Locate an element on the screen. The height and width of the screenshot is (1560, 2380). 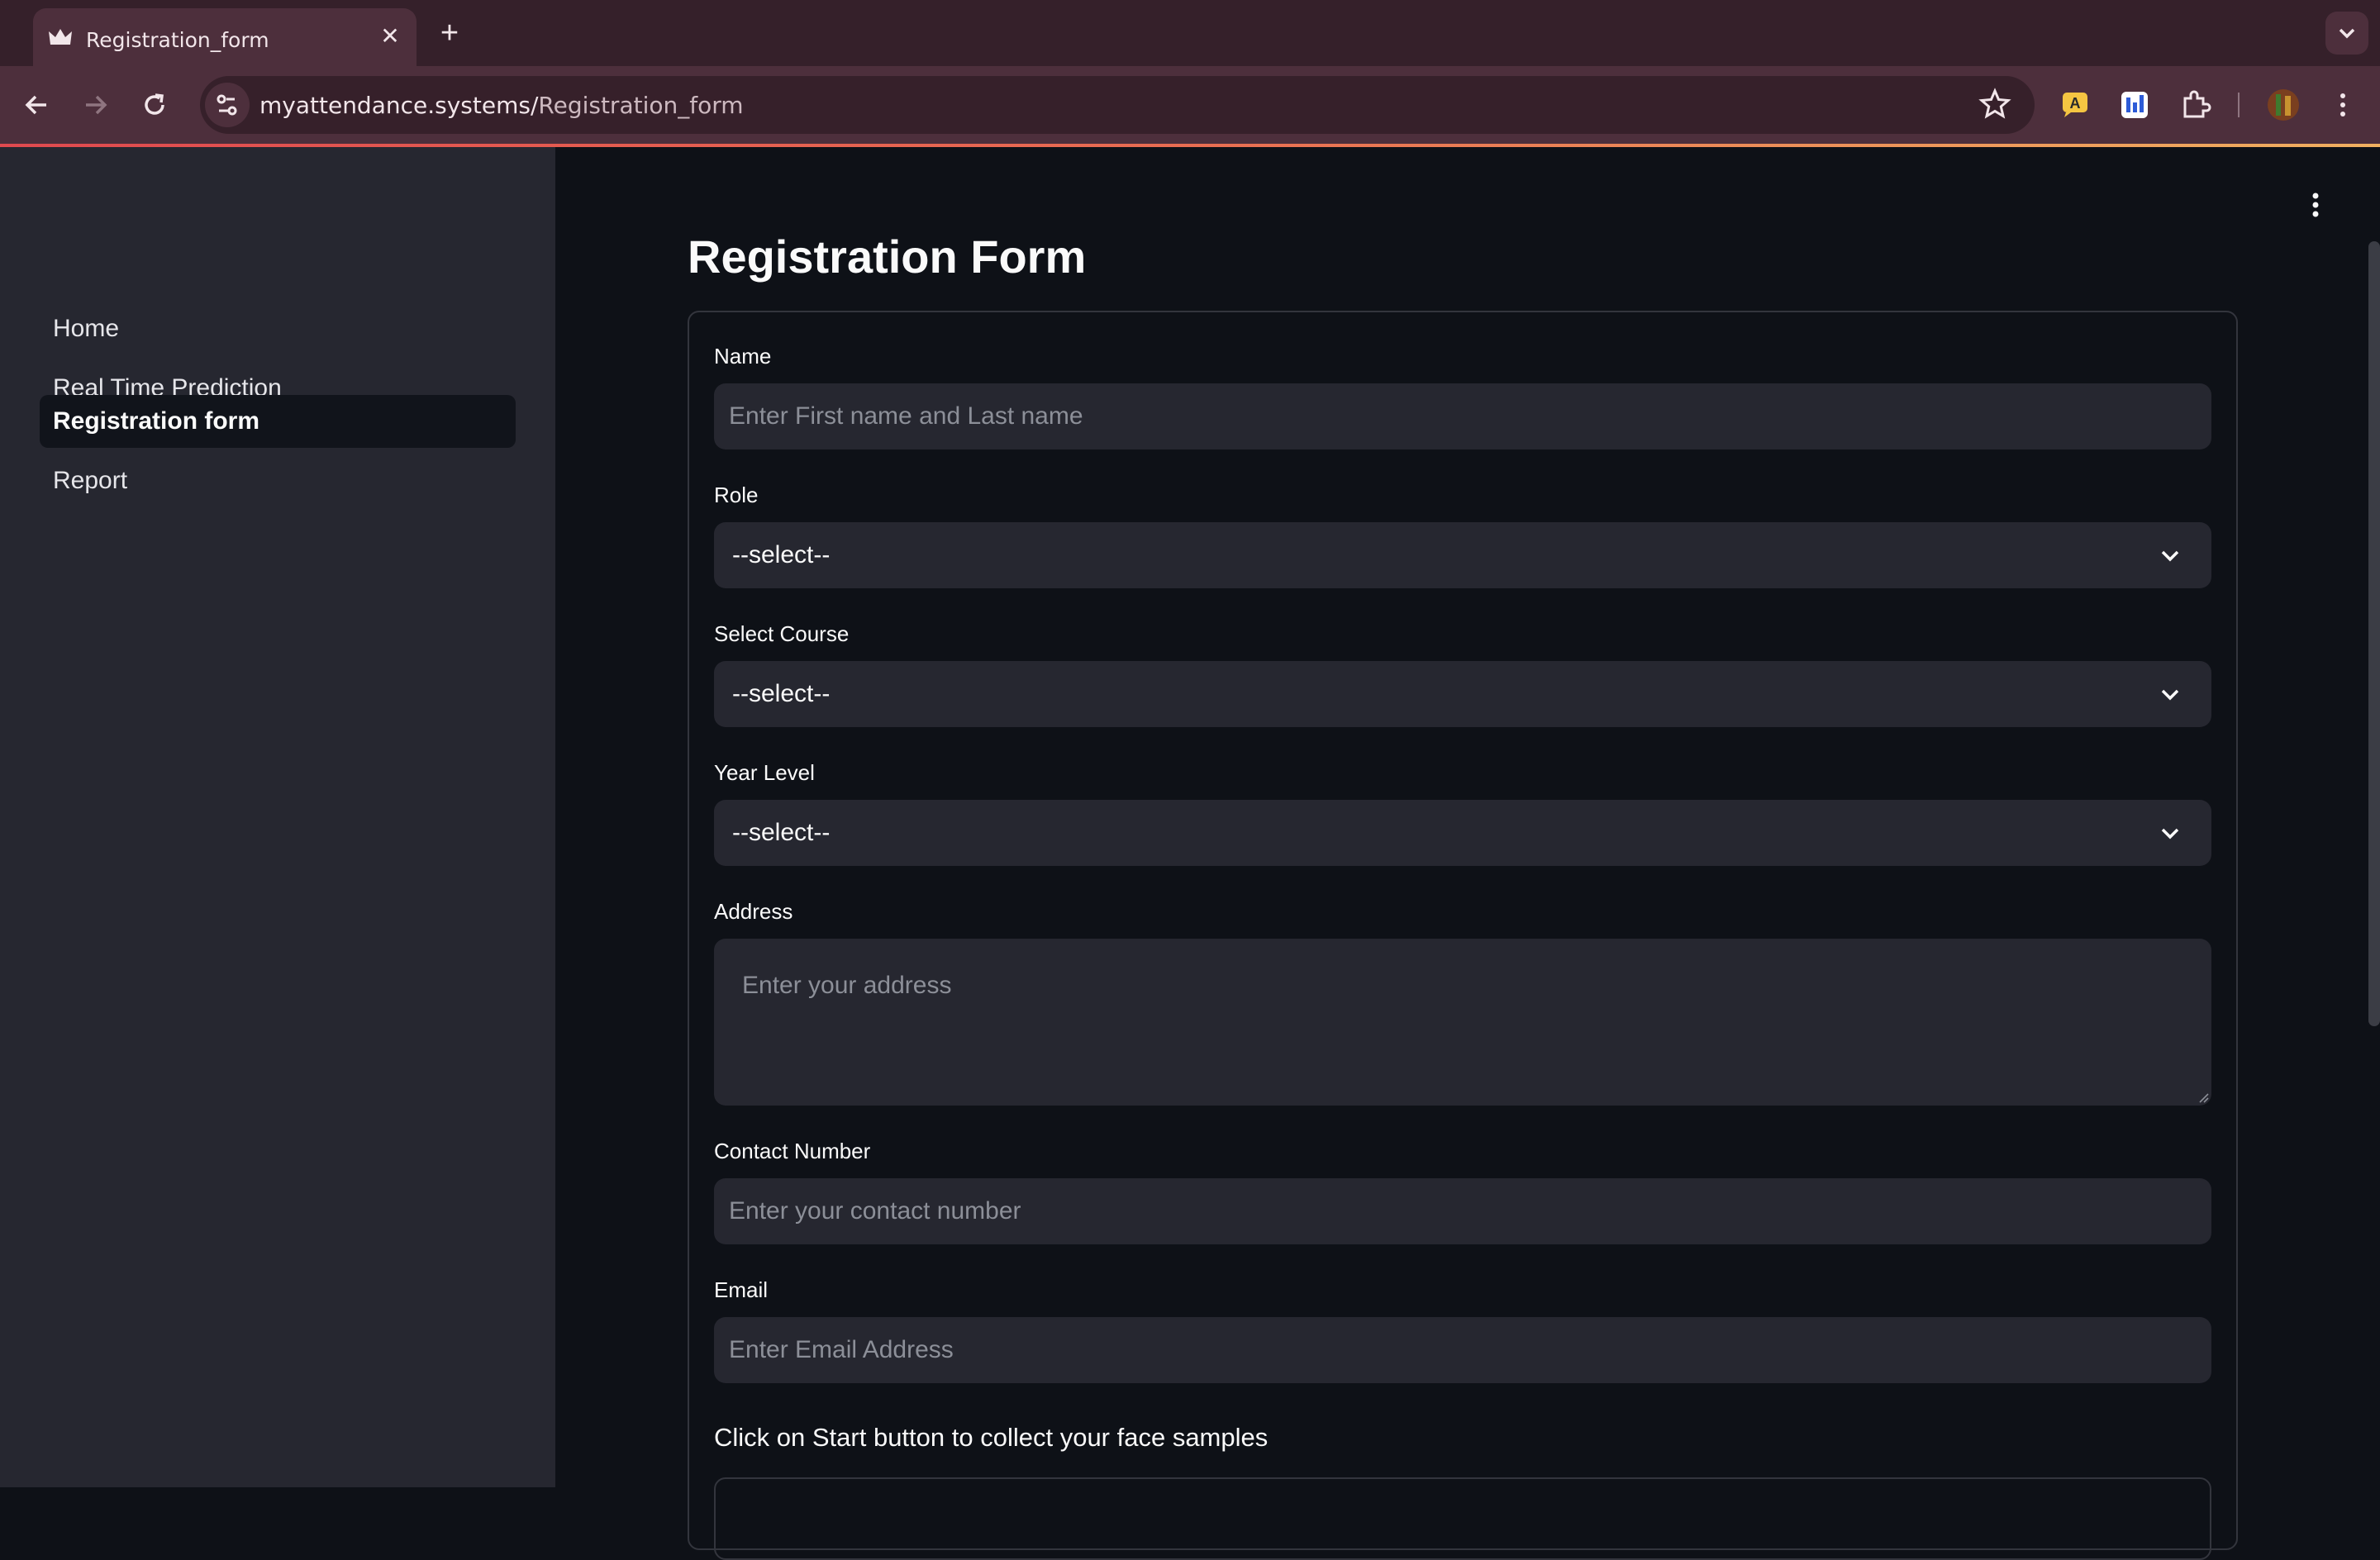
scrollbar is located at coordinates (2374, 633).